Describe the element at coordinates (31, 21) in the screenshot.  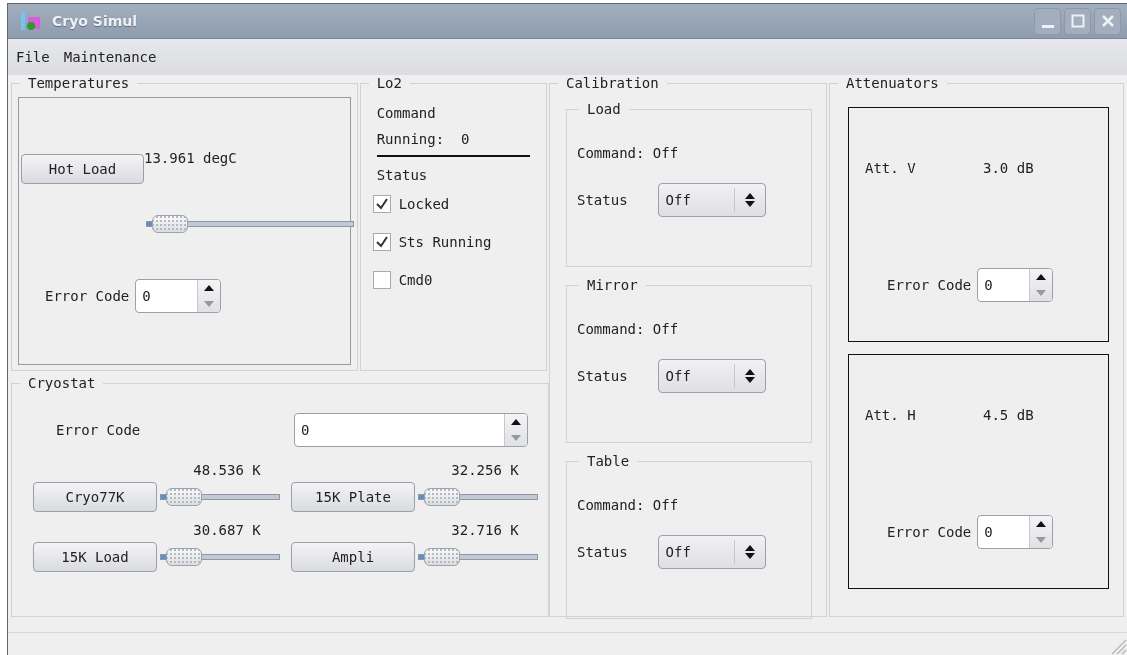
I see `app-icon` at that location.